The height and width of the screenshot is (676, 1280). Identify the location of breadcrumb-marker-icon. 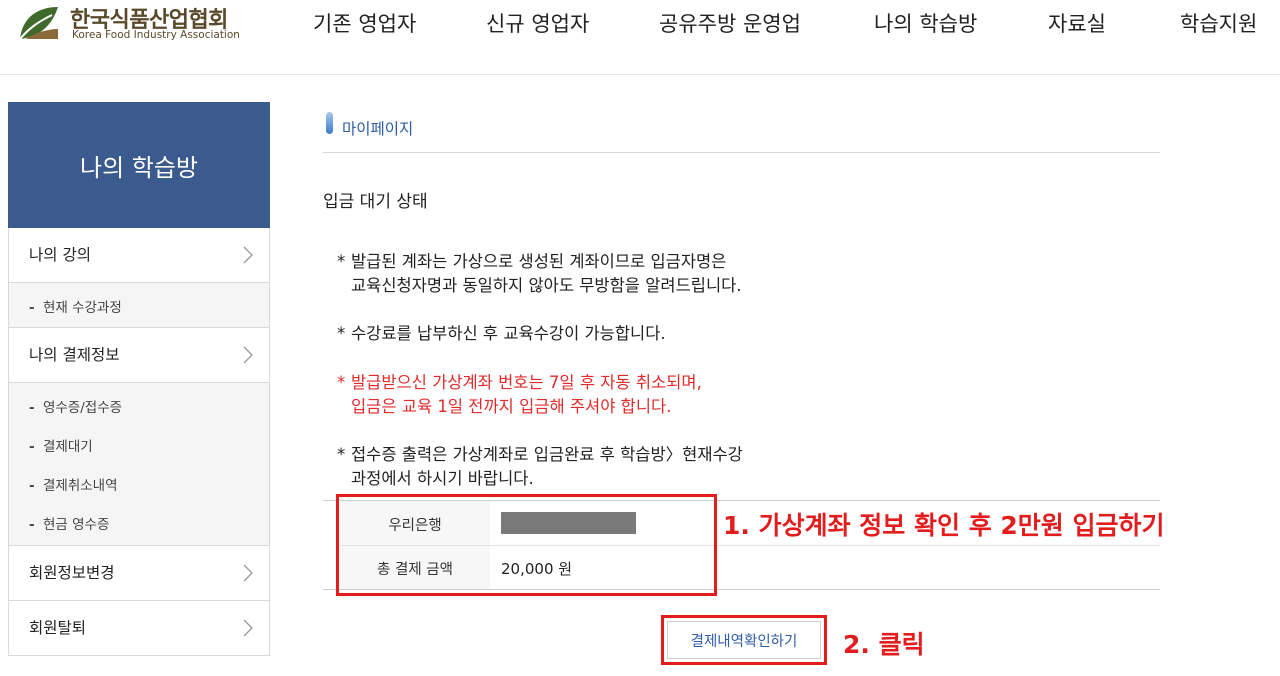
(329, 123).